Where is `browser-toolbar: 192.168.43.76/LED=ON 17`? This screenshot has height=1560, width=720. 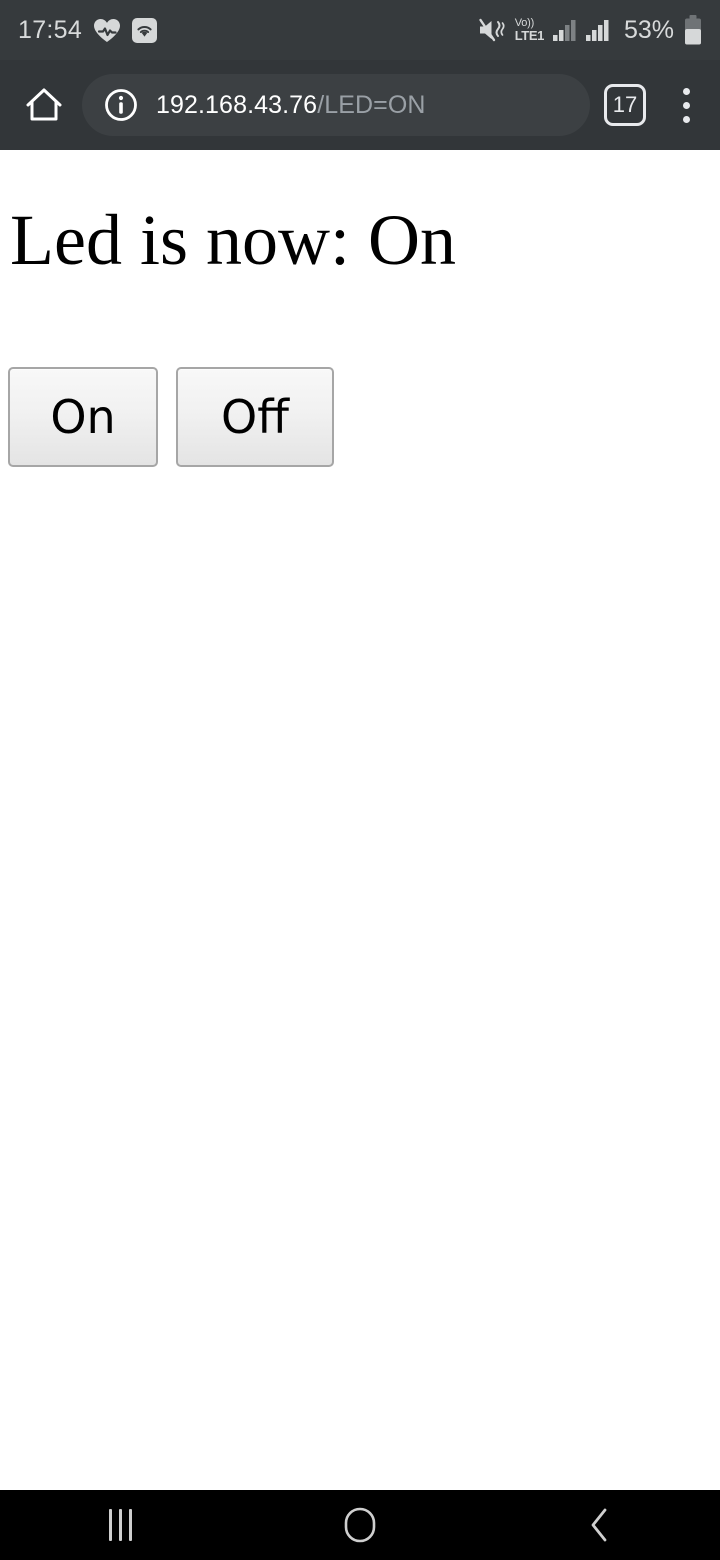
browser-toolbar: 192.168.43.76/LED=ON 17 is located at coordinates (360, 105).